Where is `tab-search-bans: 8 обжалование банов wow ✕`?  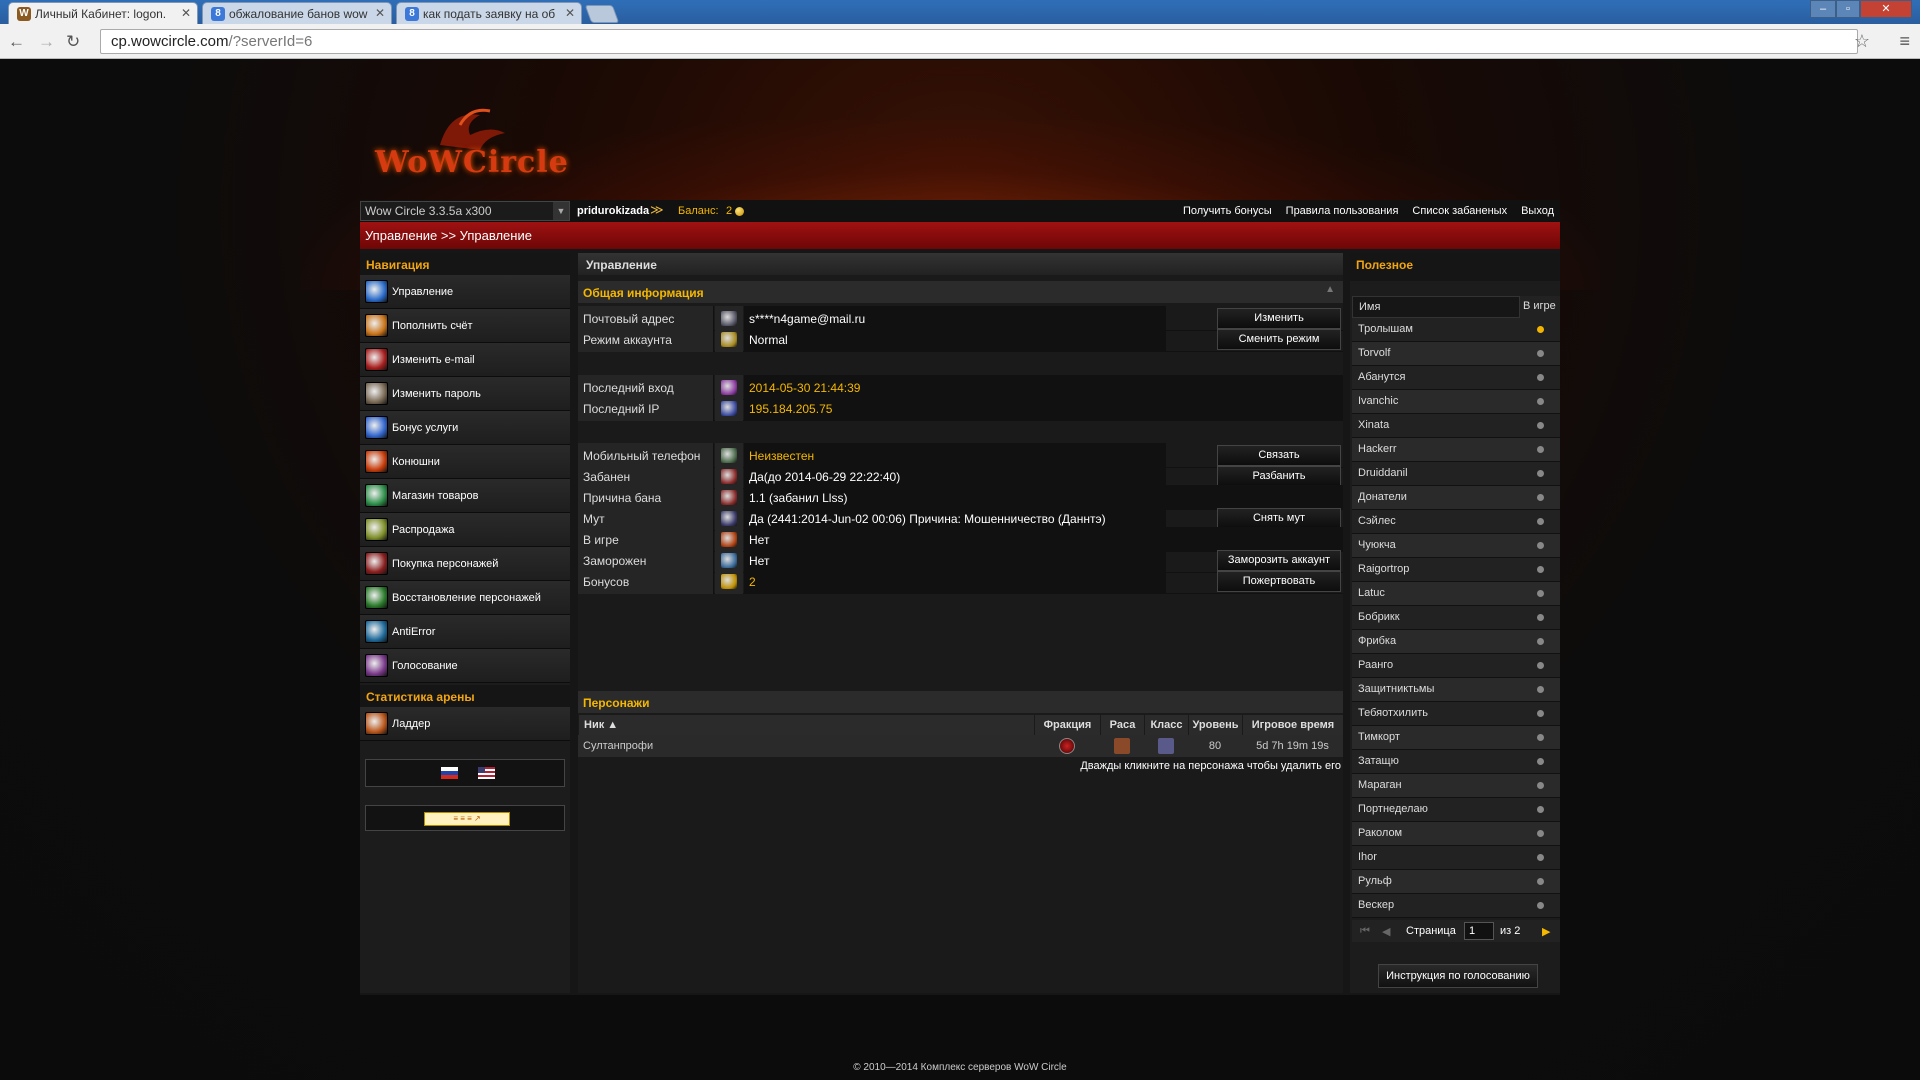 tab-search-bans: 8 обжалование банов wow ✕ is located at coordinates (297, 13).